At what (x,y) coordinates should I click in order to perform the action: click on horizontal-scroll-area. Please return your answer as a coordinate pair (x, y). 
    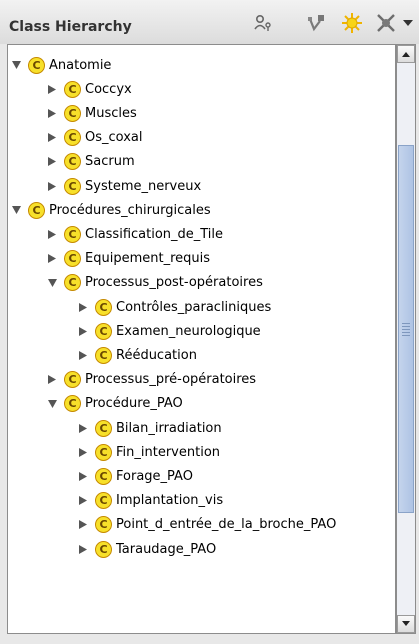
    Looking at the image, I should click on (209, 639).